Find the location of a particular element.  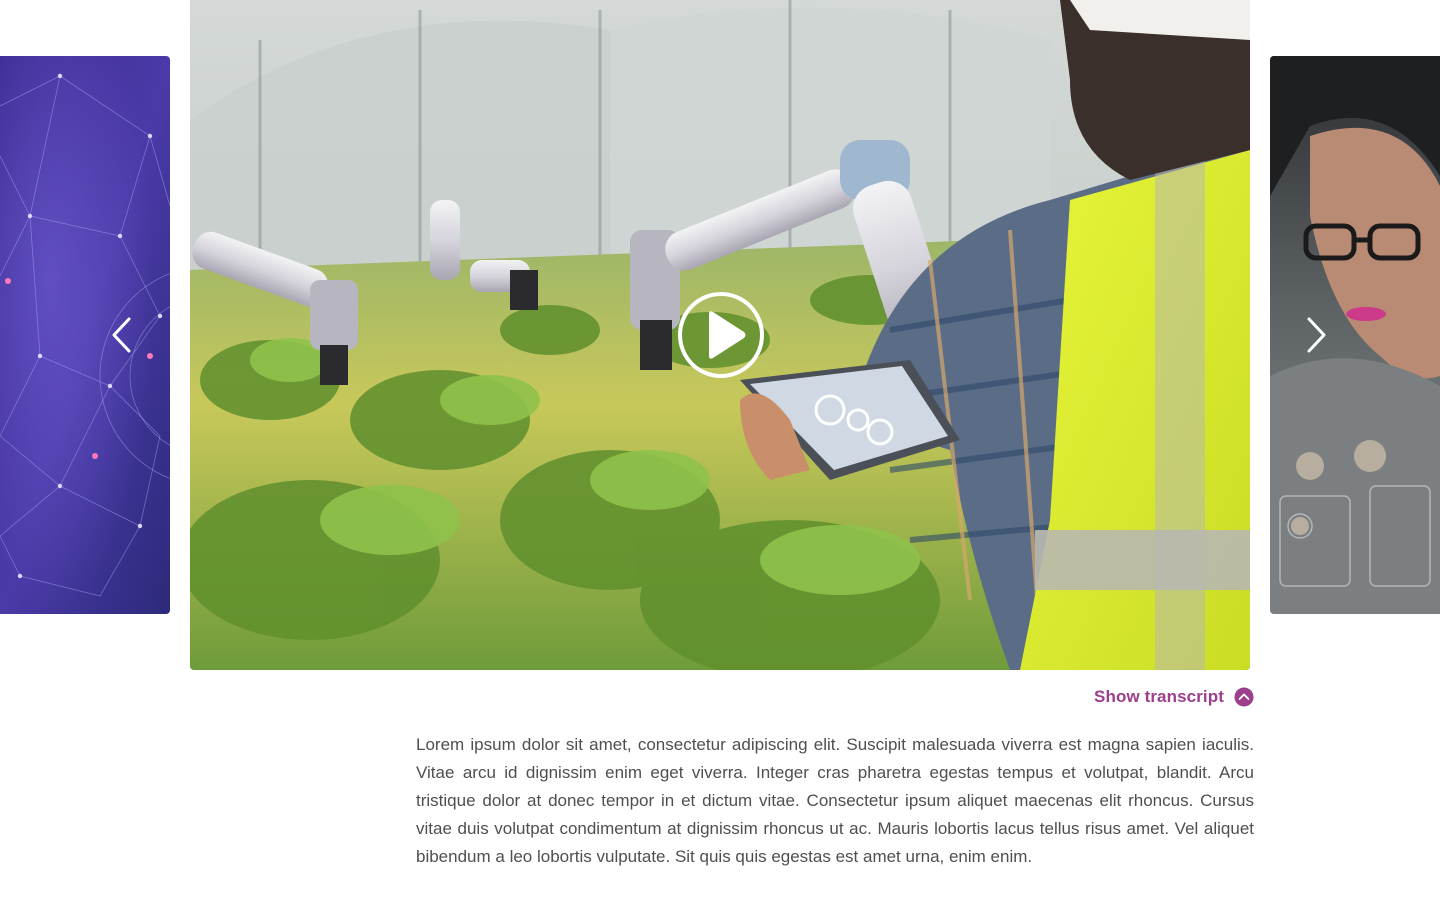

network-globe-image is located at coordinates (85, 335).